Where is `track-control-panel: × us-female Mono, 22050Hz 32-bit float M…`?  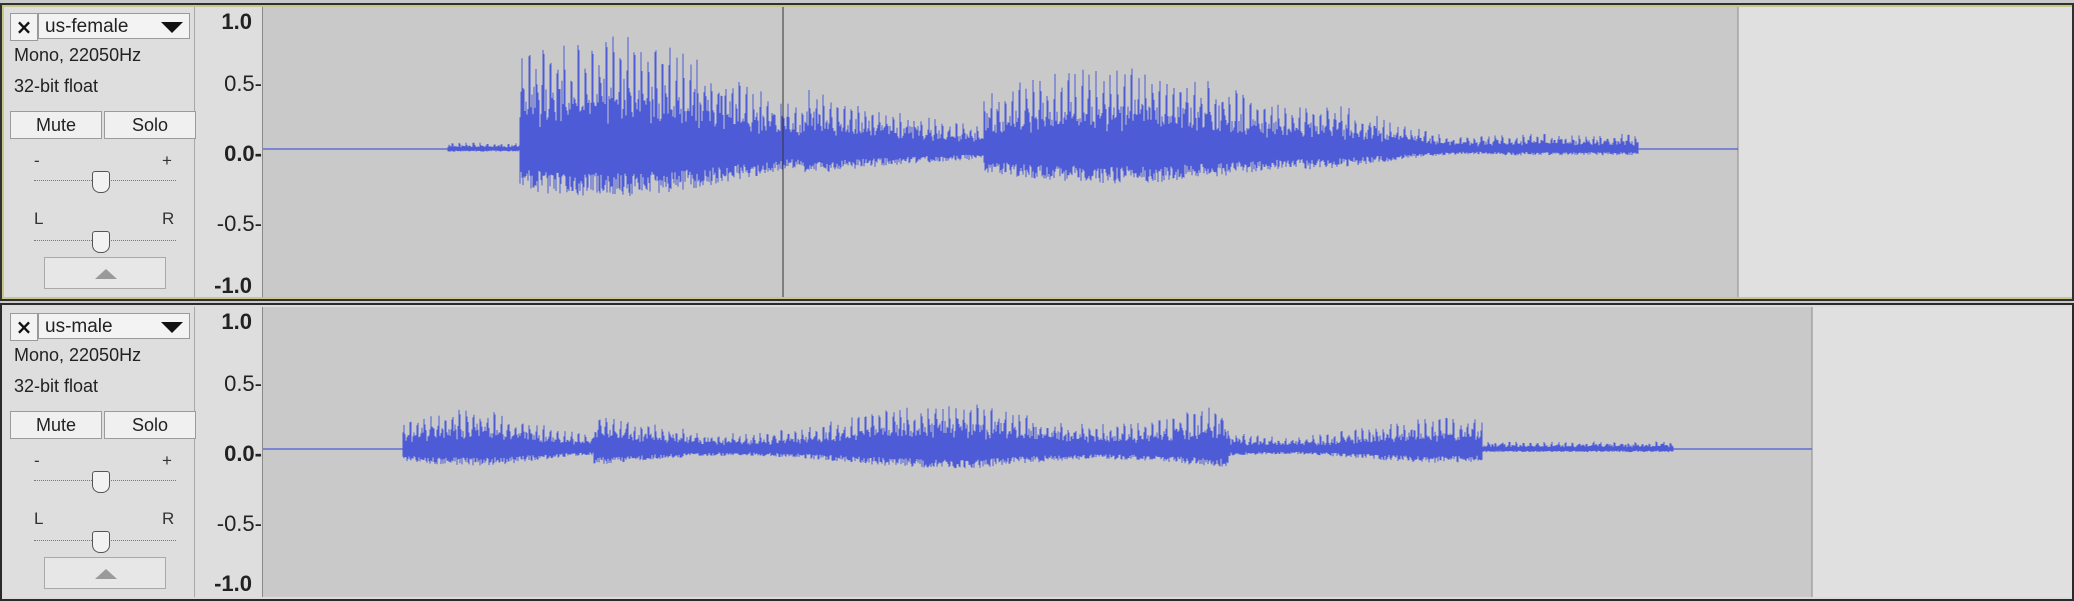
track-control-panel: × us-female Mono, 22050Hz 32-bit float M… is located at coordinates (100, 152).